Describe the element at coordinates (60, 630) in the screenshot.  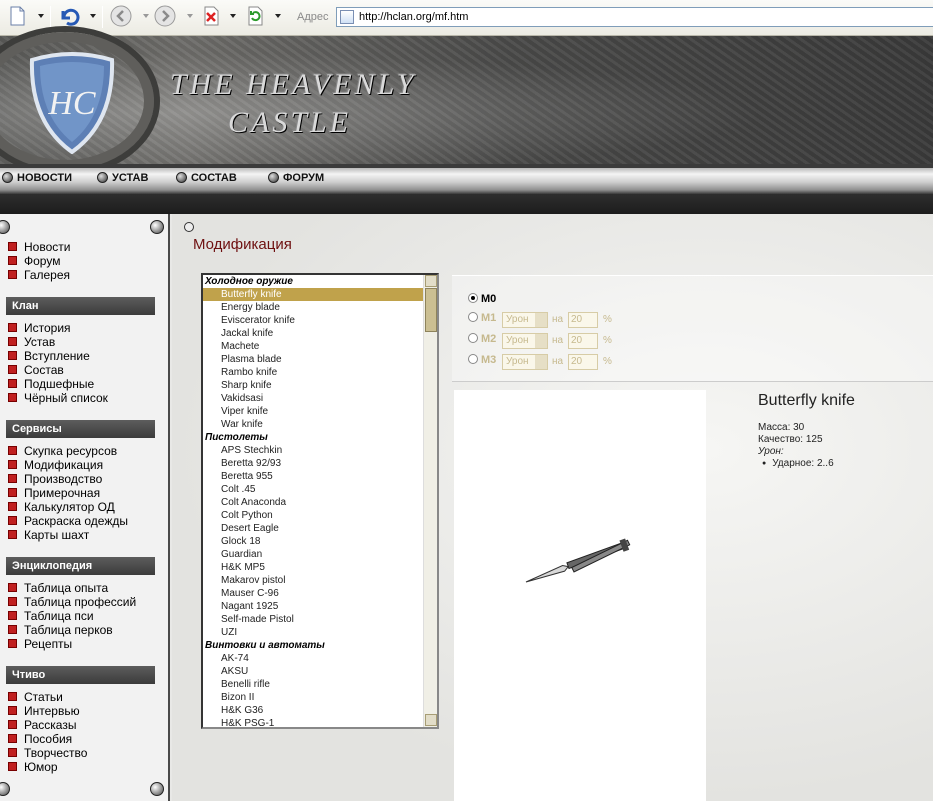
I see `sidebar-item-perks-table: Таблица перков` at that location.